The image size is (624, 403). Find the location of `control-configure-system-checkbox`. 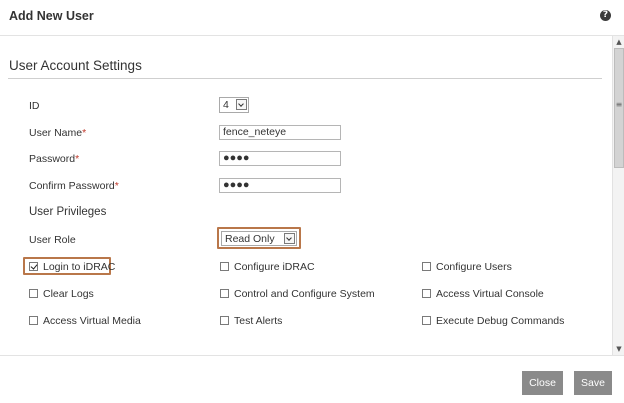

control-configure-system-checkbox is located at coordinates (224, 293).